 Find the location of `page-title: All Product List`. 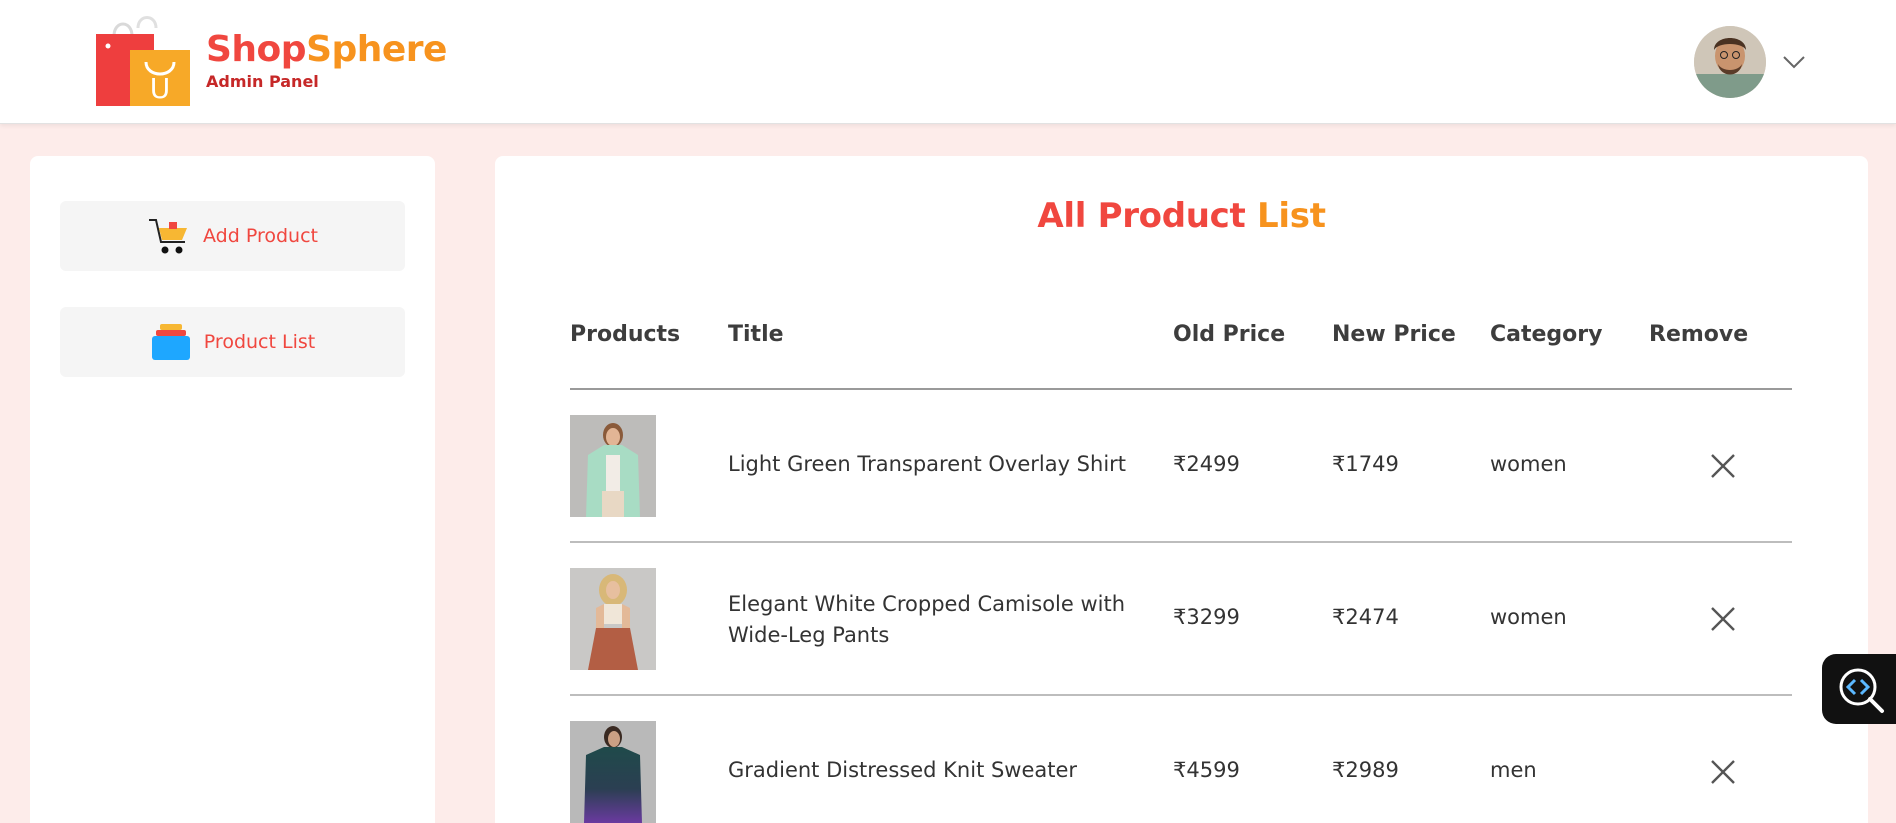

page-title: All Product List is located at coordinates (1181, 216).